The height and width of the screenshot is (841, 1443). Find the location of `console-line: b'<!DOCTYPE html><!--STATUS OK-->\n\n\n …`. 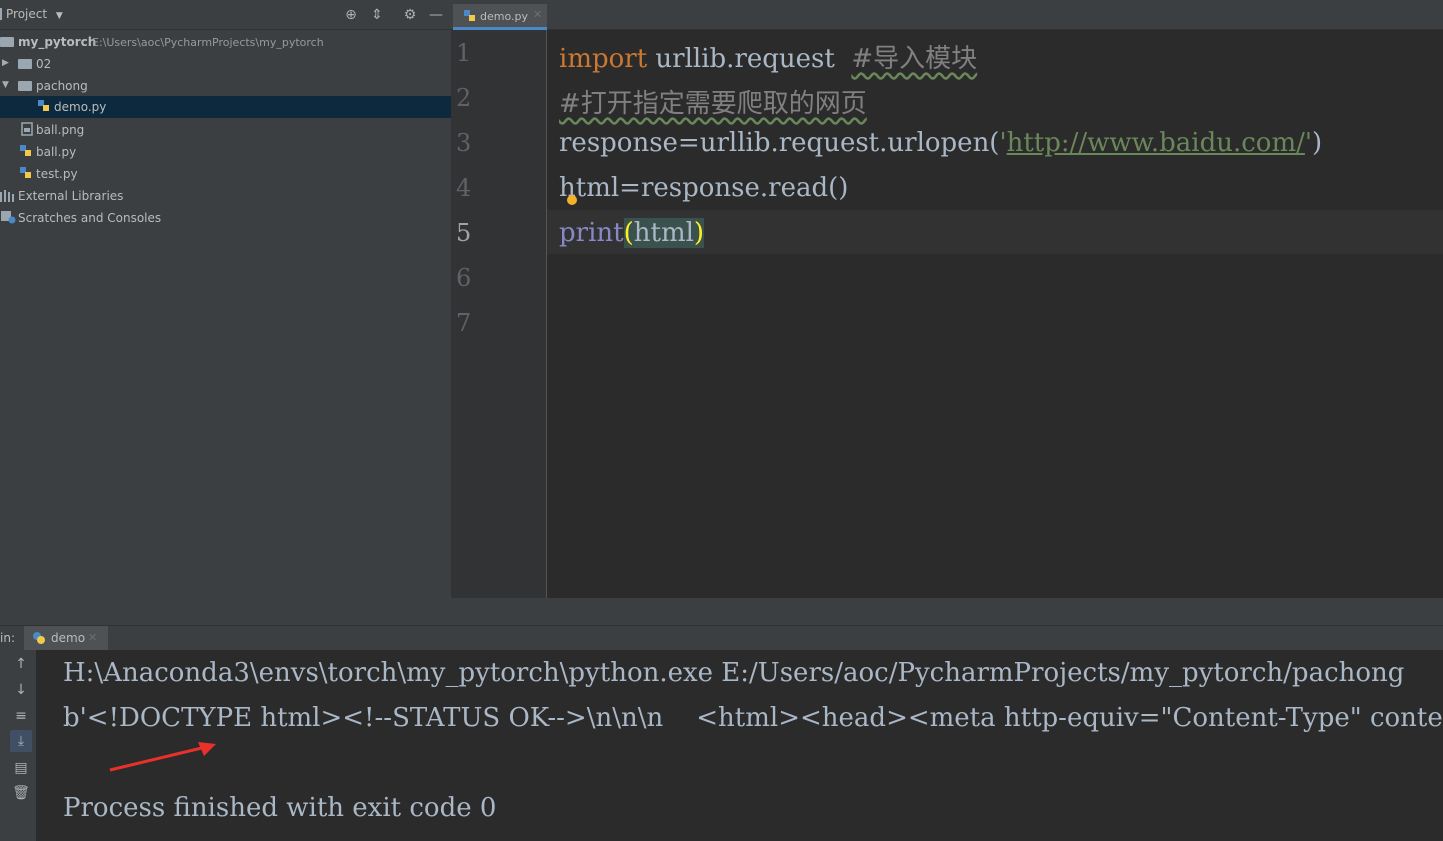

console-line: b'<!DOCTYPE html><!--STATUS OK-->\n\n\n … is located at coordinates (753, 718).